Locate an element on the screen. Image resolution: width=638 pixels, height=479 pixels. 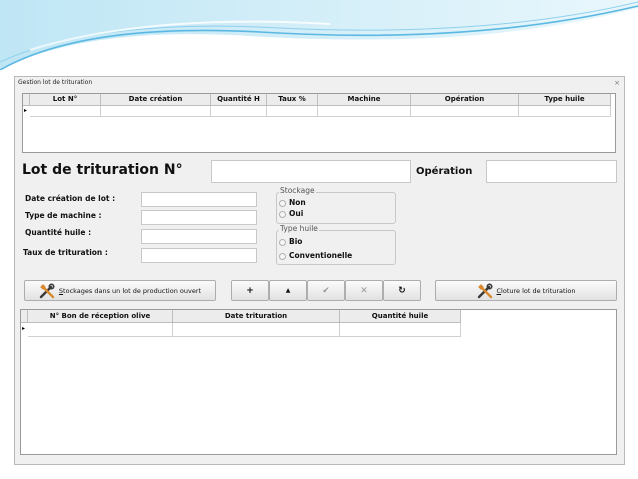
machine-type-label: Type de machine : is located at coordinates (63, 215).